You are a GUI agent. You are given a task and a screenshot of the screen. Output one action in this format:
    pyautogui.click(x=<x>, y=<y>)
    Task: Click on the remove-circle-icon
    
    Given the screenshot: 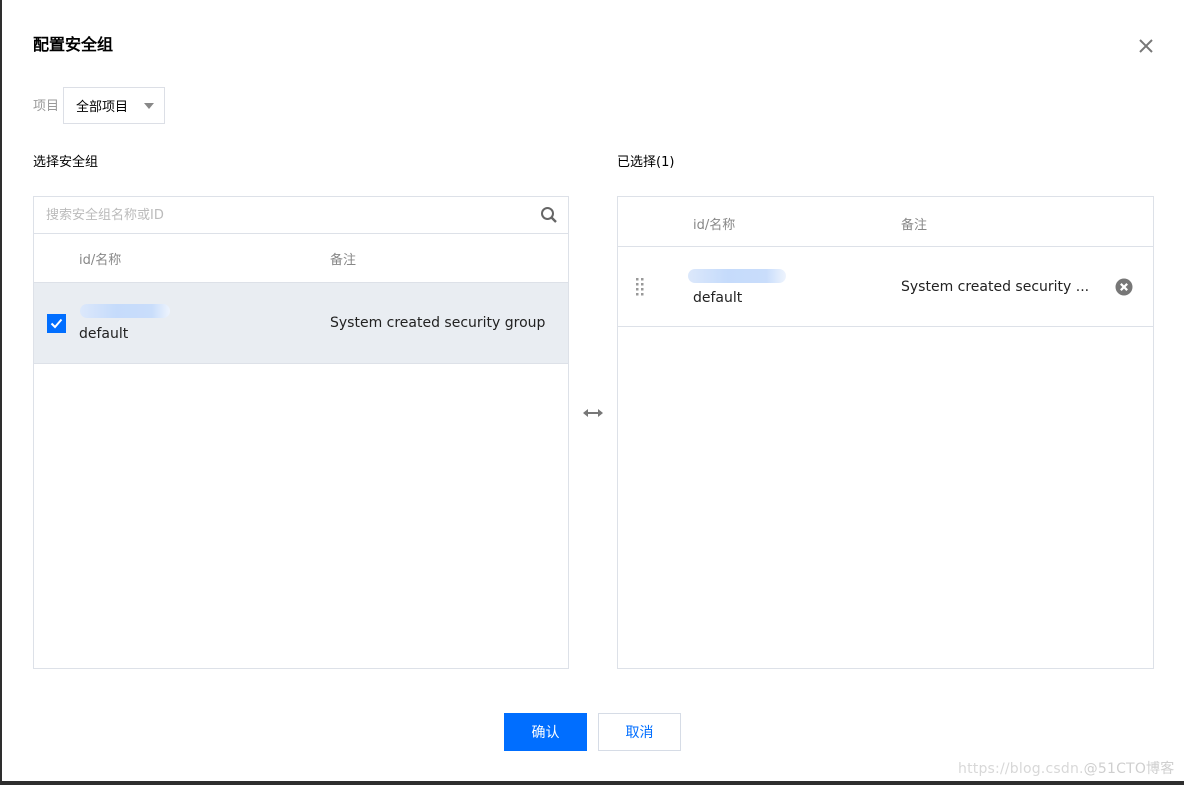 What is the action you would take?
    pyautogui.click(x=1124, y=287)
    